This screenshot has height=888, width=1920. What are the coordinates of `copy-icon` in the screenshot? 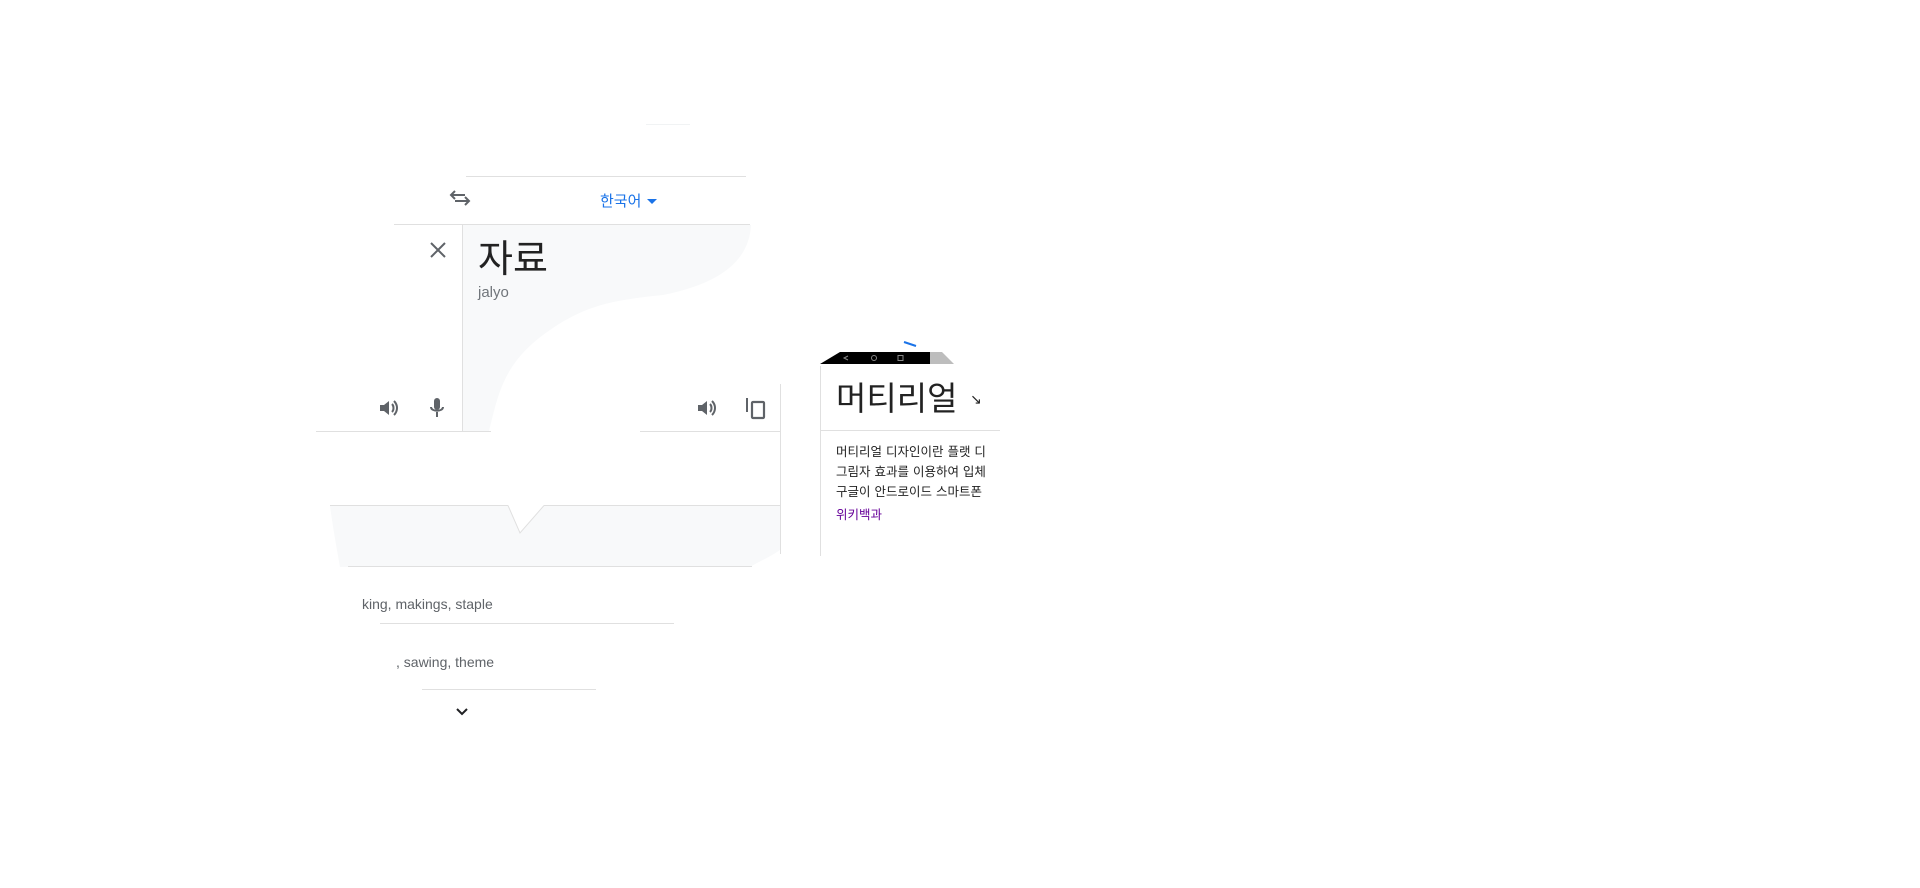 It's located at (756, 409).